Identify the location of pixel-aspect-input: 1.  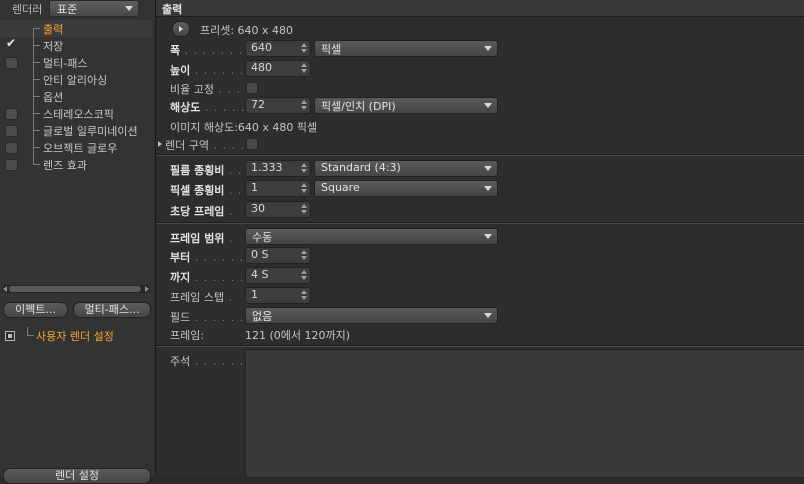
(278, 188).